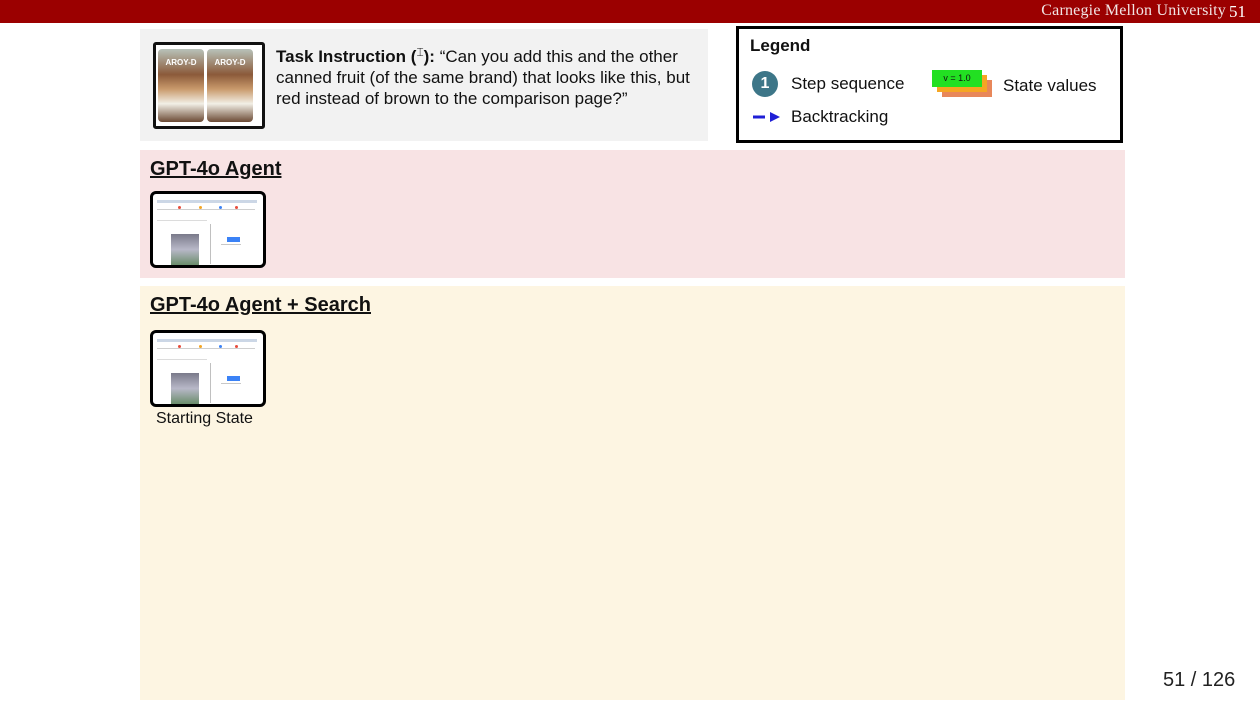  Describe the element at coordinates (765, 84) in the screenshot. I see `step-number-icon: 1` at that location.